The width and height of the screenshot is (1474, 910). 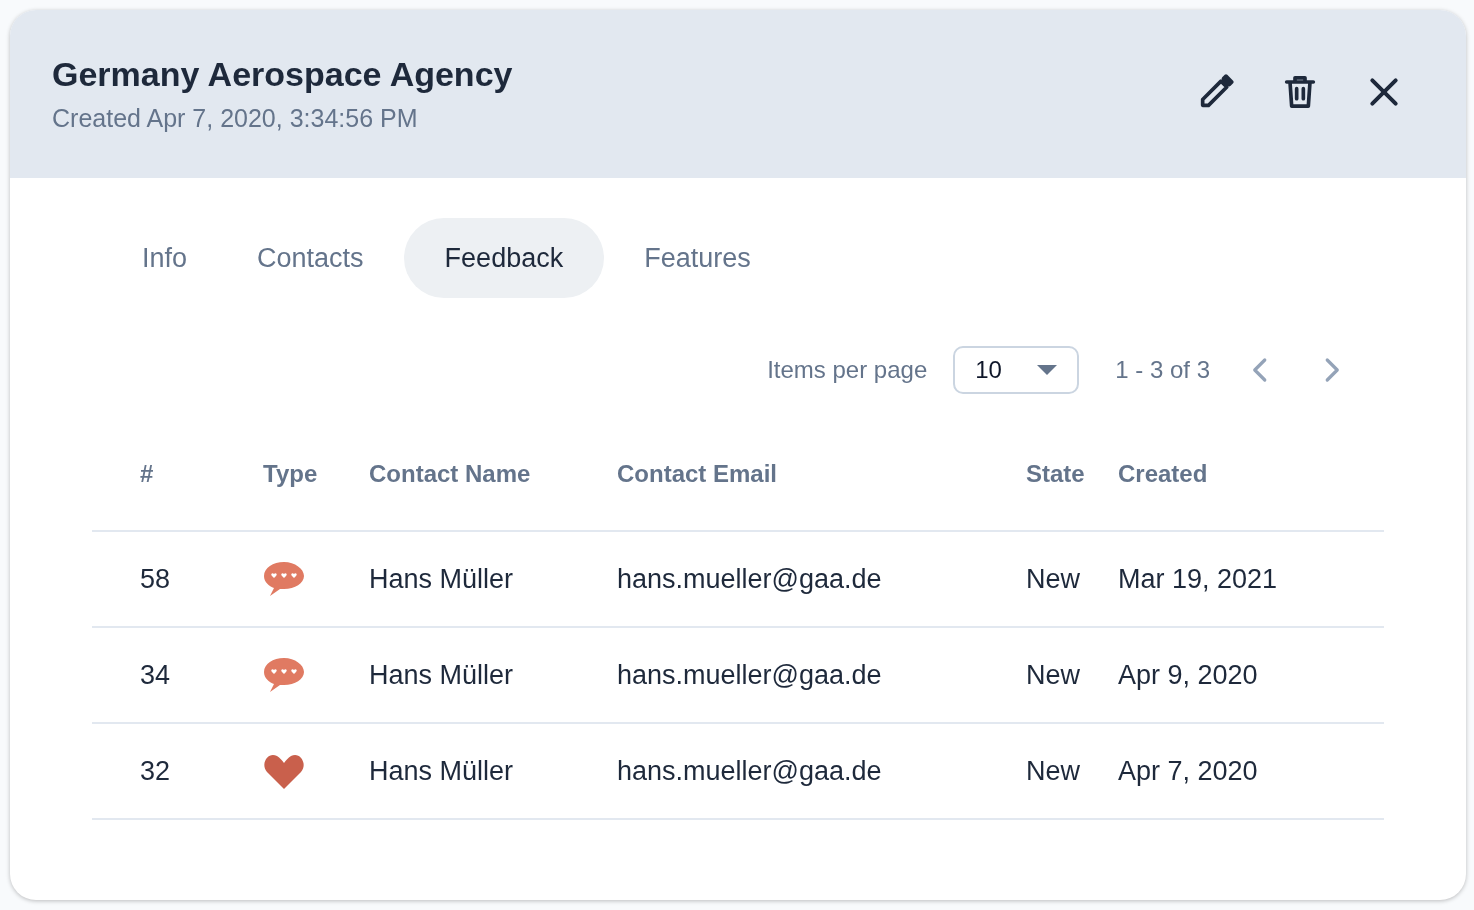 What do you see at coordinates (1016, 370) in the screenshot?
I see `page-size-select: 10` at bounding box center [1016, 370].